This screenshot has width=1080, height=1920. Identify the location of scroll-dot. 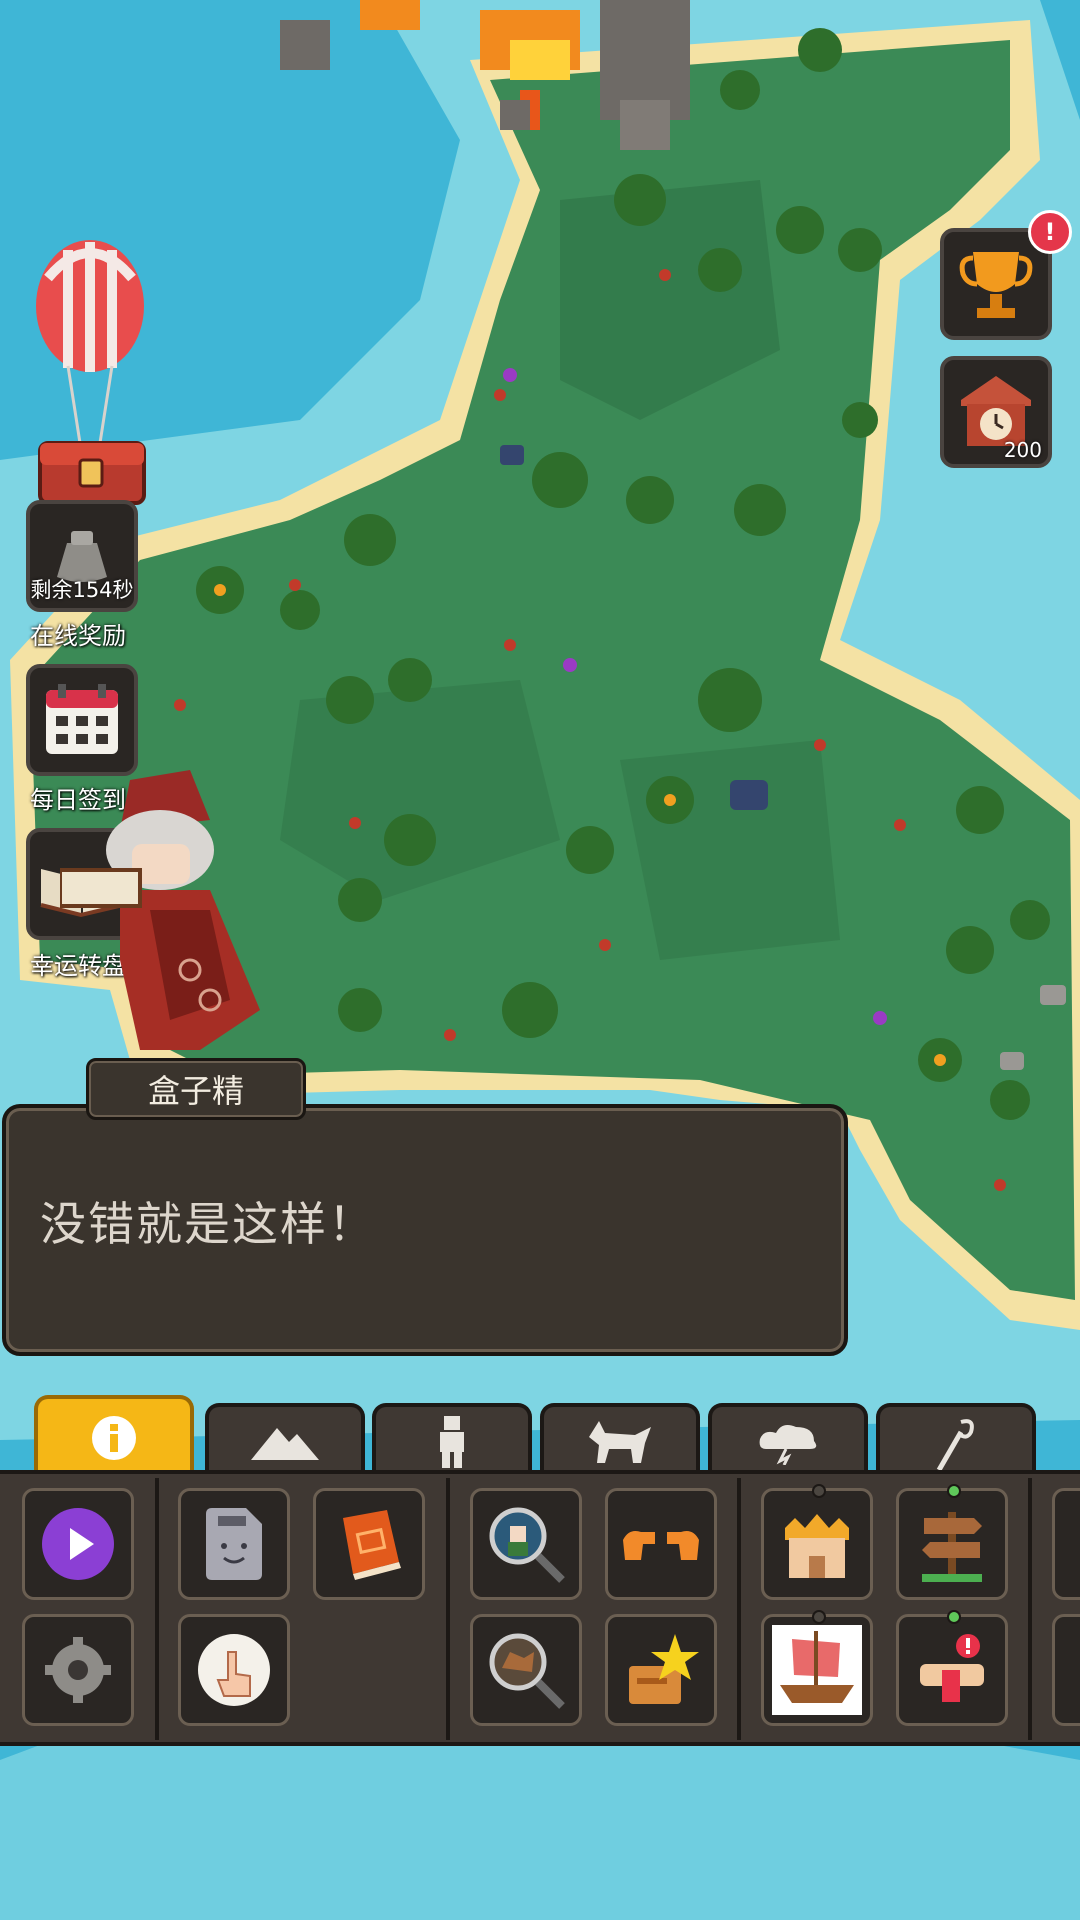
(954, 1617).